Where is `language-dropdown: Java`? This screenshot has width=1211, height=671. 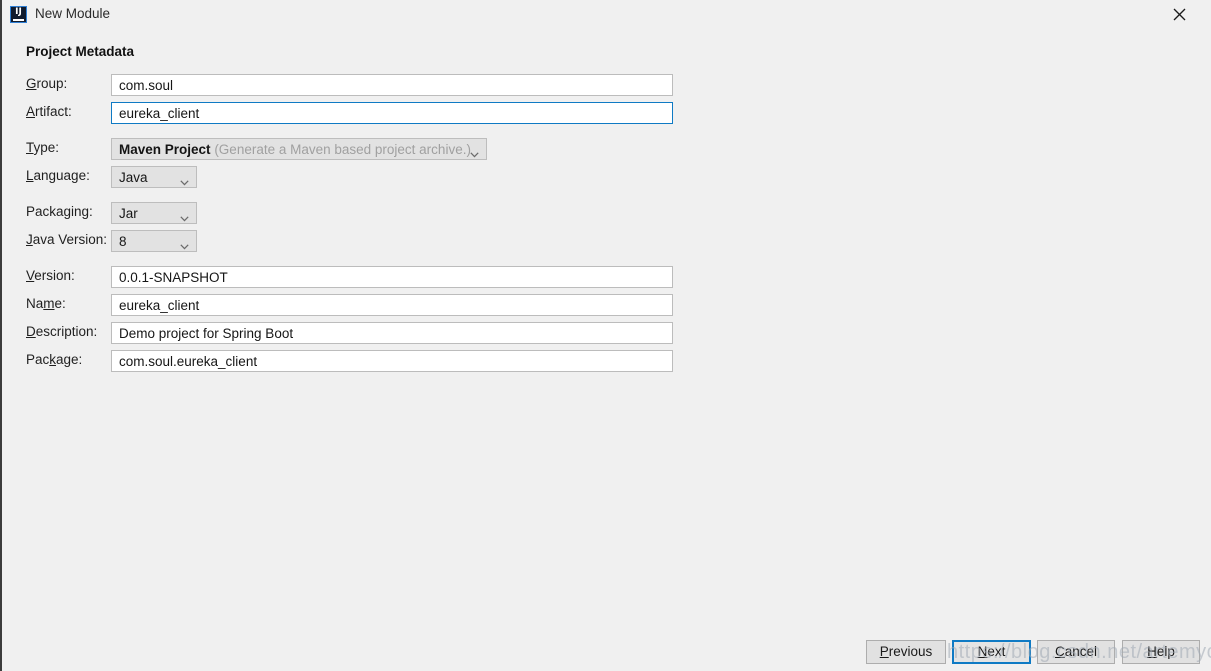
language-dropdown: Java is located at coordinates (154, 177).